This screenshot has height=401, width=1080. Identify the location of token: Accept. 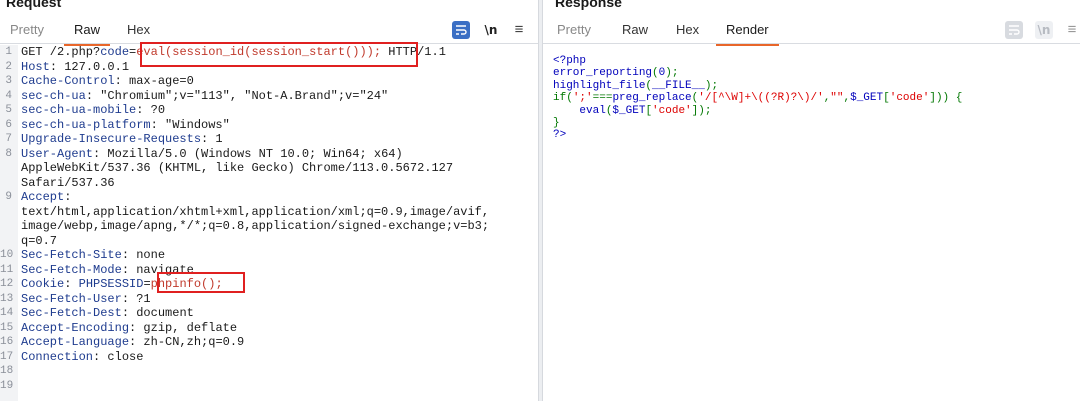
(43, 197).